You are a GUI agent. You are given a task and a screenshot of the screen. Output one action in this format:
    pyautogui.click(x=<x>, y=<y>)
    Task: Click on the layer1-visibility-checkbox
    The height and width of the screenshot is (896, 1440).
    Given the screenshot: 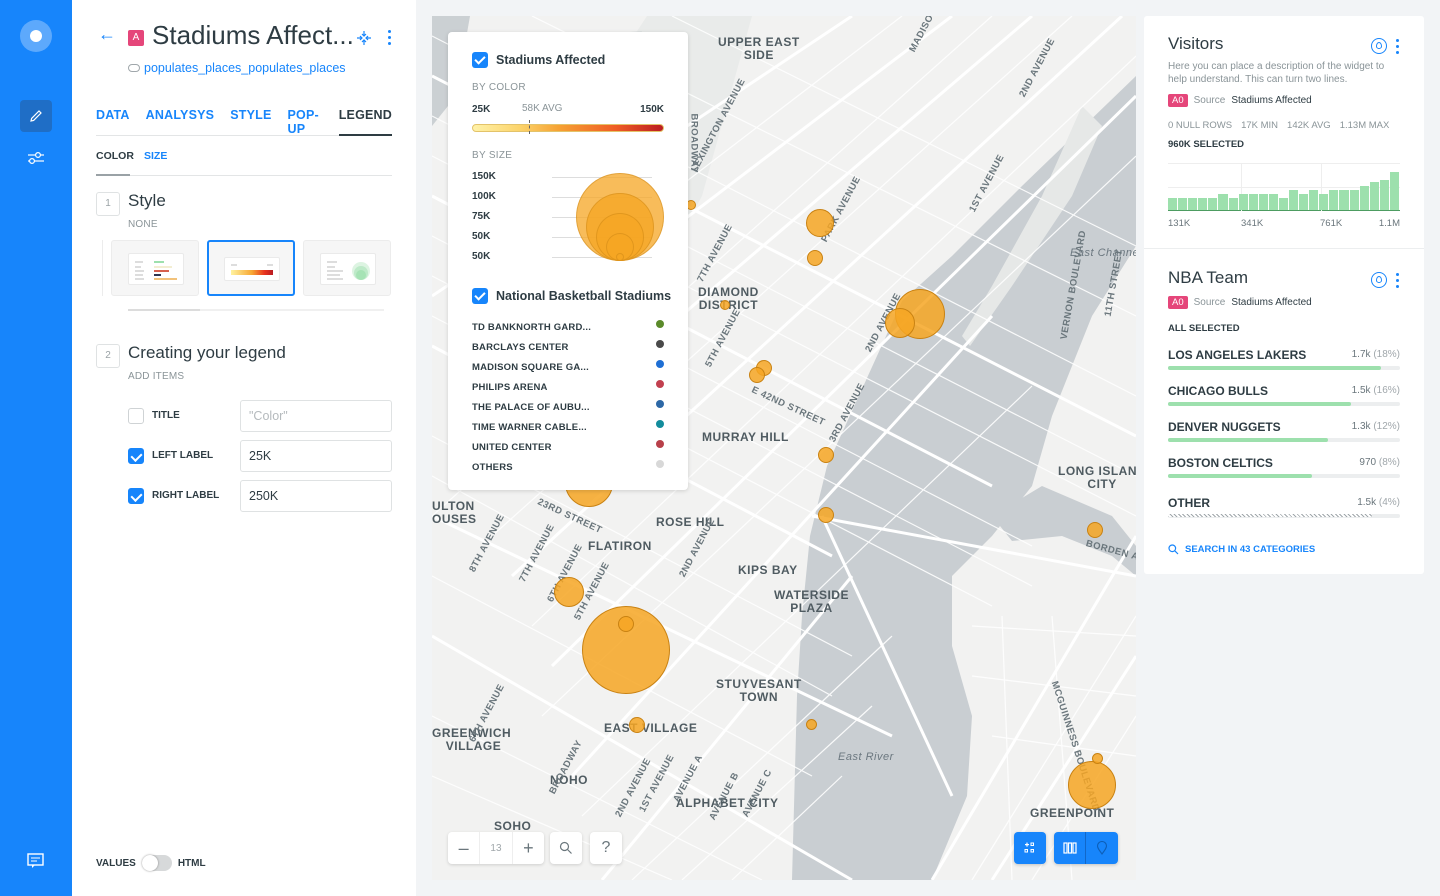 What is the action you would take?
    pyautogui.click(x=480, y=60)
    